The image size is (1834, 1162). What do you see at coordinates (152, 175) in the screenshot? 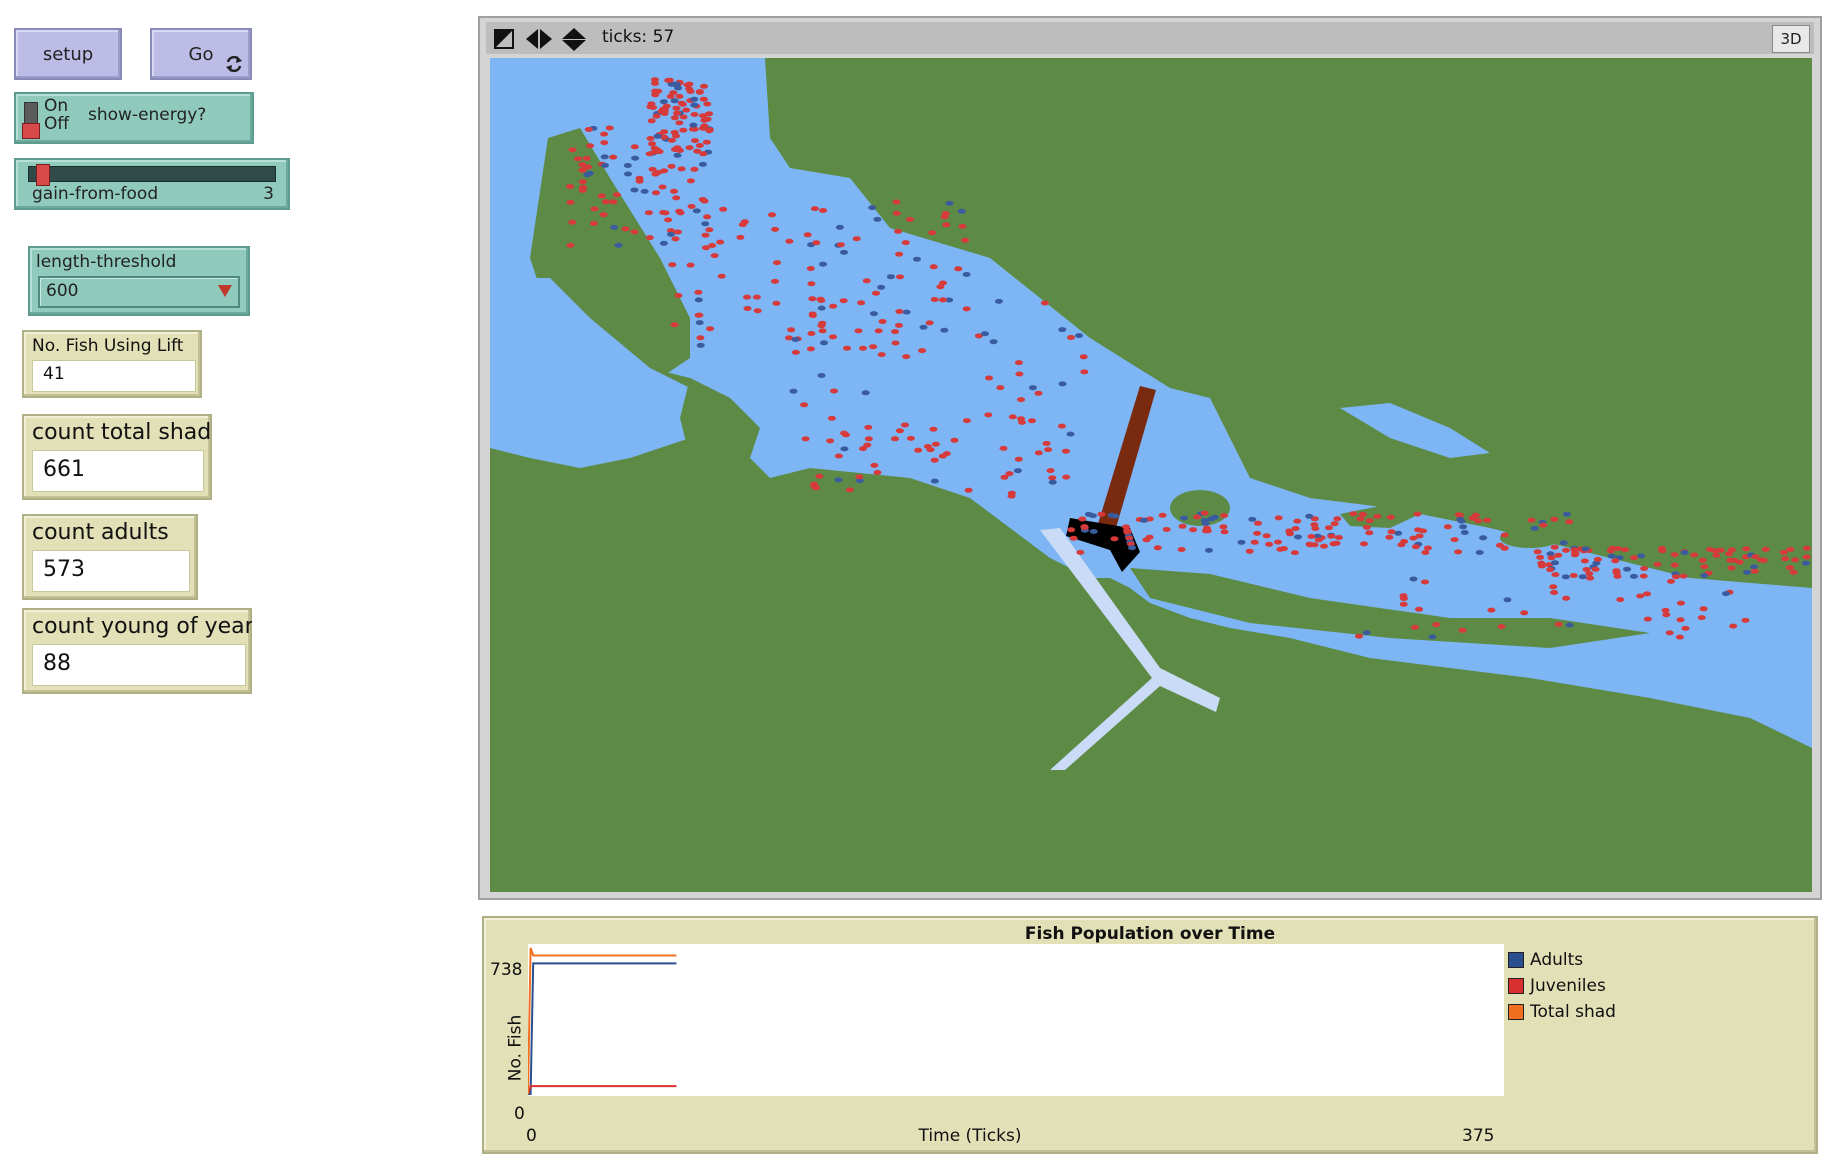
I see `slider-track` at bounding box center [152, 175].